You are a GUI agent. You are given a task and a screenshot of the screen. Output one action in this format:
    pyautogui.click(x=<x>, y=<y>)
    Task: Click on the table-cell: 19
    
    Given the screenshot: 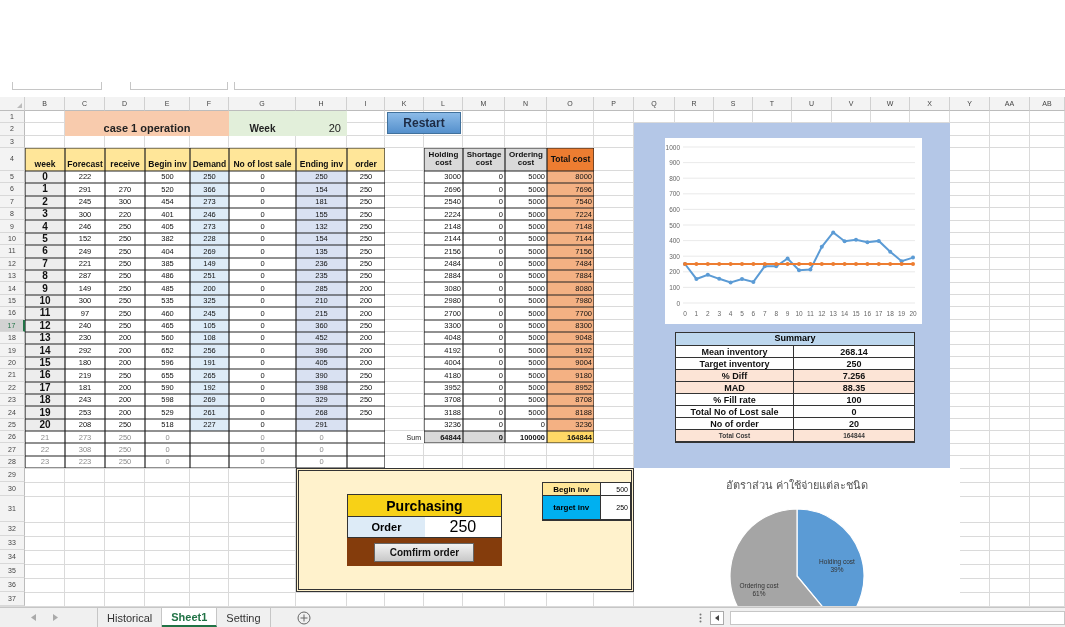 What is the action you would take?
    pyautogui.click(x=45, y=412)
    